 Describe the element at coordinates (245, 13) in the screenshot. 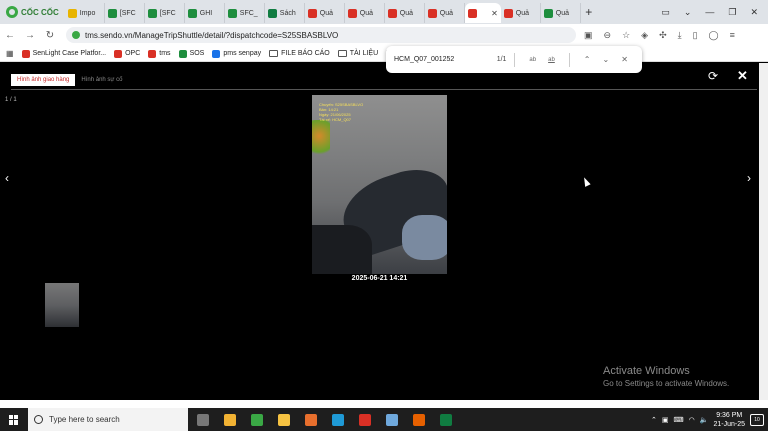

I see `browser-tab: SFC_` at that location.